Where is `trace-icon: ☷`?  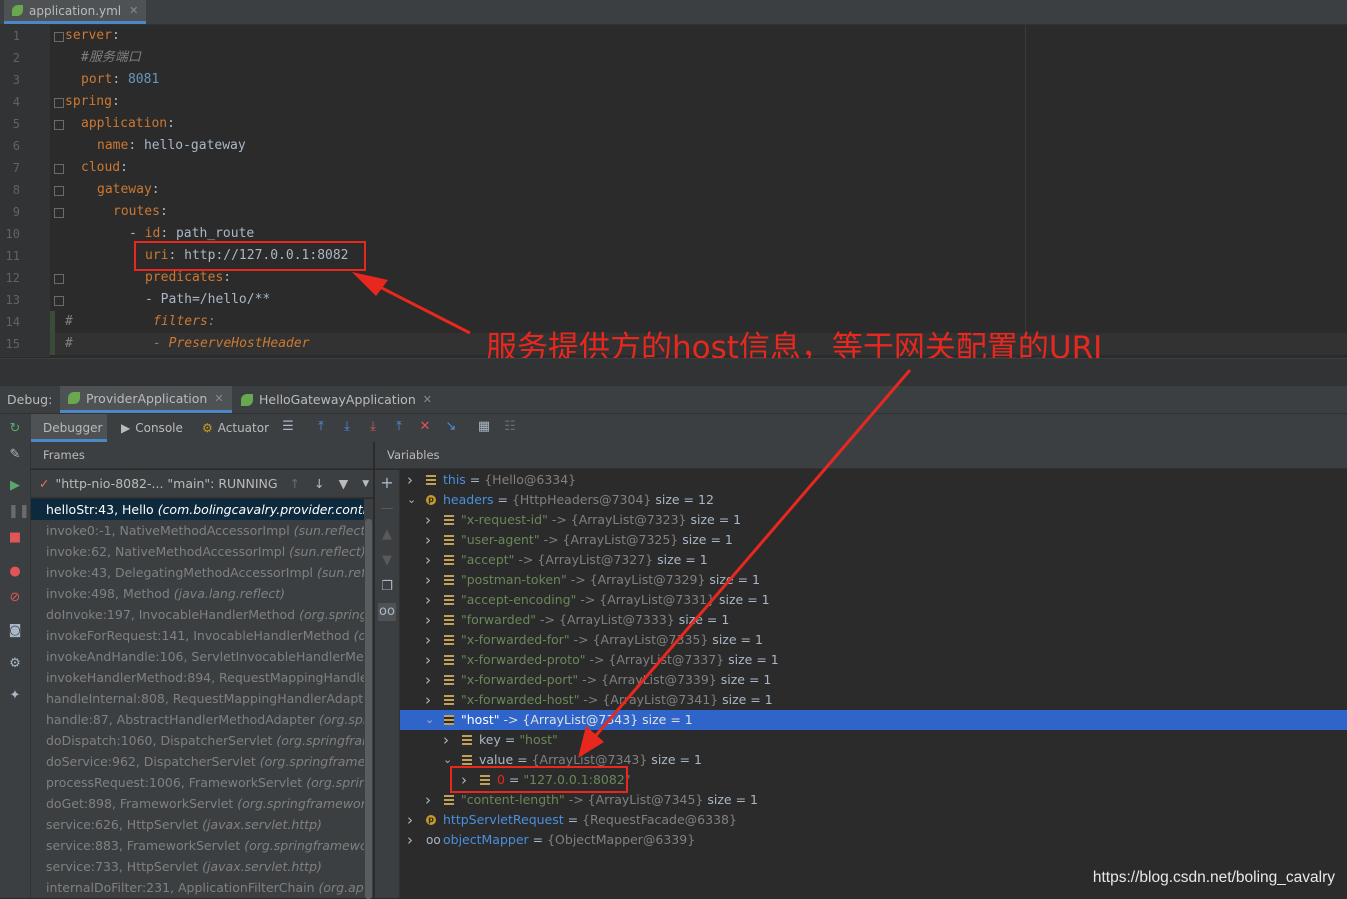 trace-icon: ☷ is located at coordinates (510, 427).